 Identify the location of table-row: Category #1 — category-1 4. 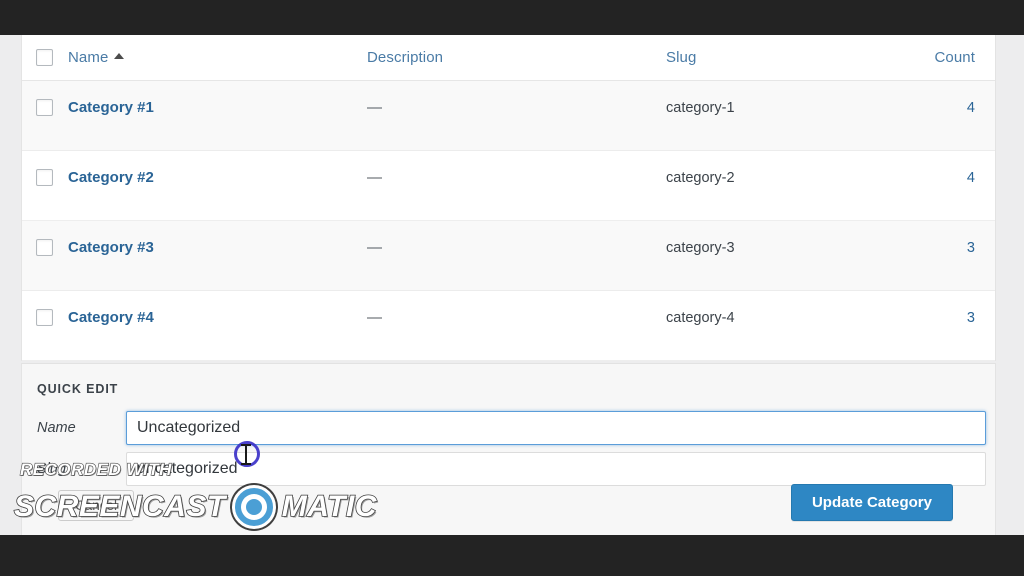
(508, 116).